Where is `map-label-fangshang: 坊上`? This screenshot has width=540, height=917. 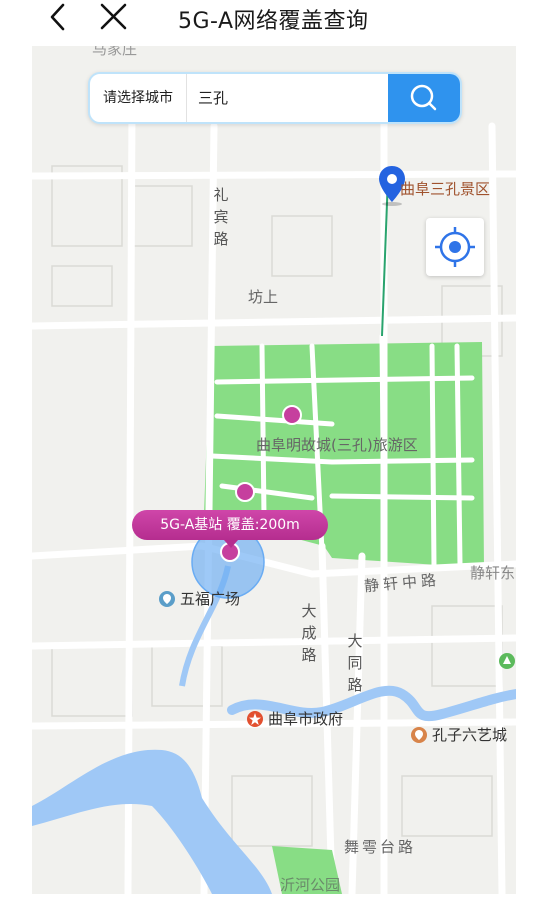 map-label-fangshang: 坊上 is located at coordinates (263, 297).